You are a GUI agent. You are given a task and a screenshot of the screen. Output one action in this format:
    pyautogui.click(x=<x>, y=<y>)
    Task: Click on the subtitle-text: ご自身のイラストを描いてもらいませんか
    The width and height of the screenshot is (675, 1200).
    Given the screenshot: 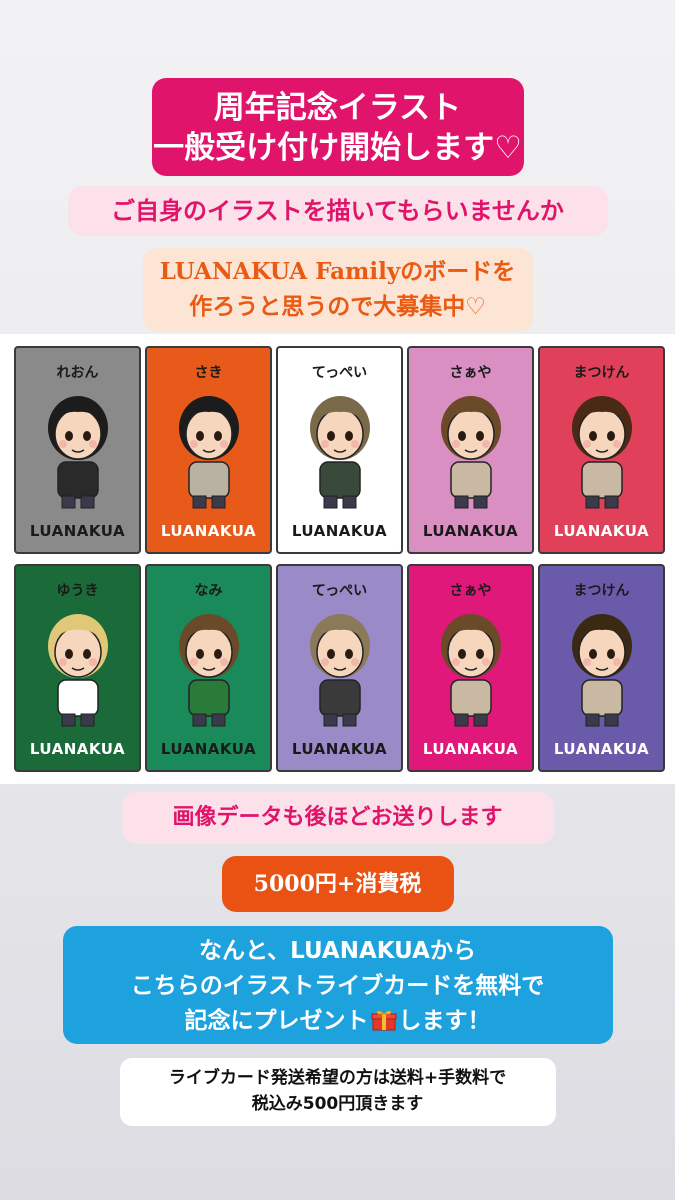 What is the action you would take?
    pyautogui.click(x=337, y=211)
    